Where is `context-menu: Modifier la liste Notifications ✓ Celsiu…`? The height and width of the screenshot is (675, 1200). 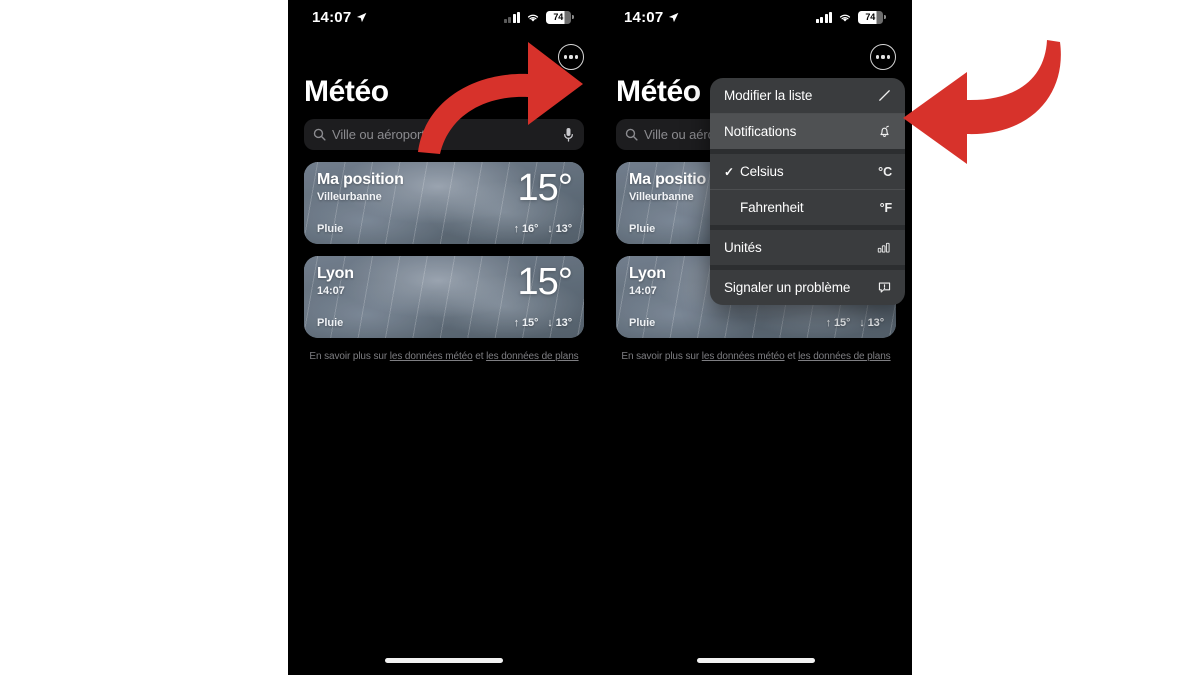 context-menu: Modifier la liste Notifications ✓ Celsiu… is located at coordinates (807, 191).